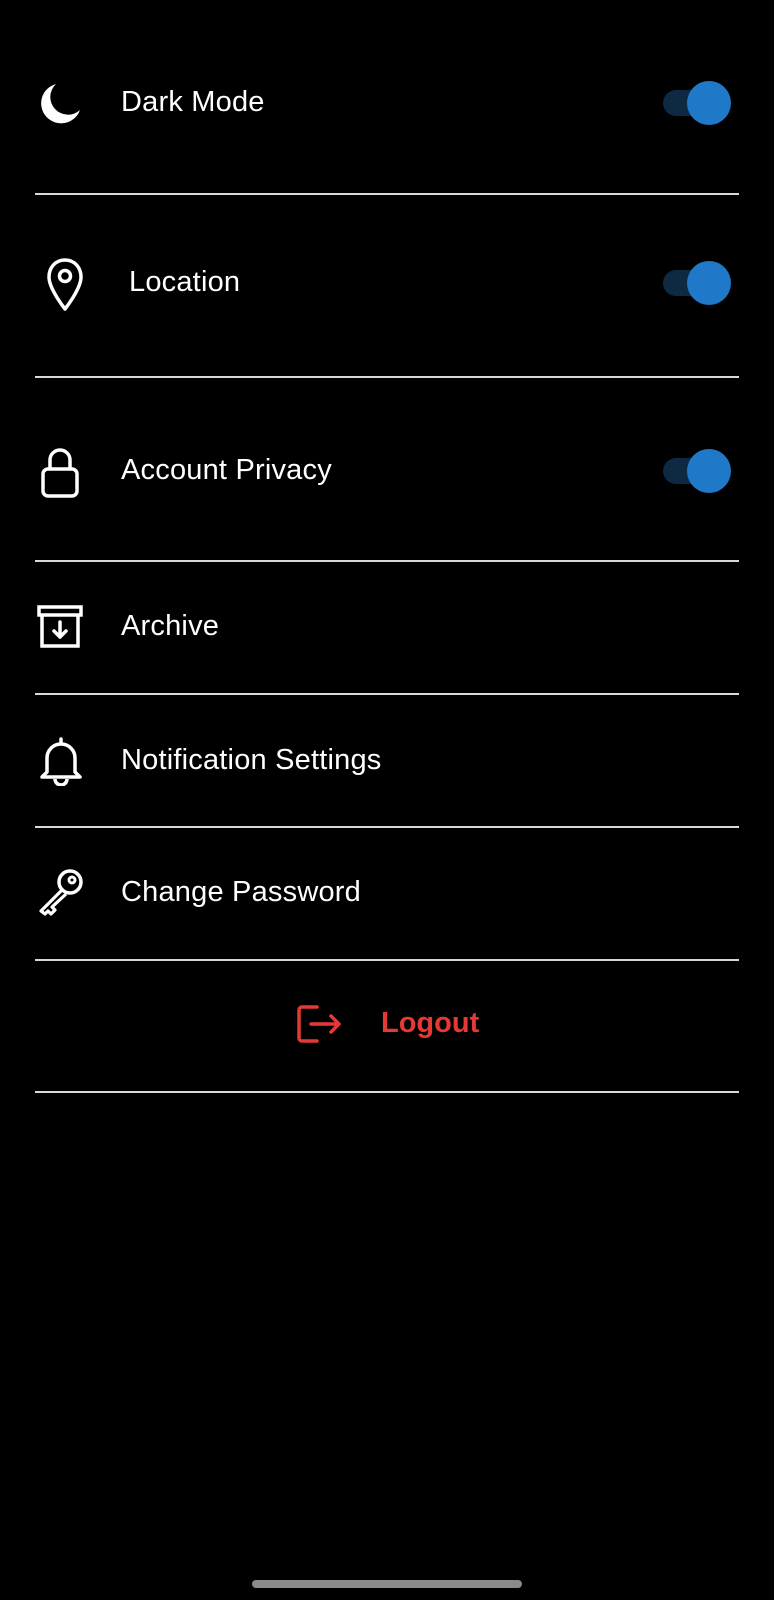 This screenshot has height=1600, width=774. Describe the element at coordinates (60, 472) in the screenshot. I see `lock-icon` at that location.